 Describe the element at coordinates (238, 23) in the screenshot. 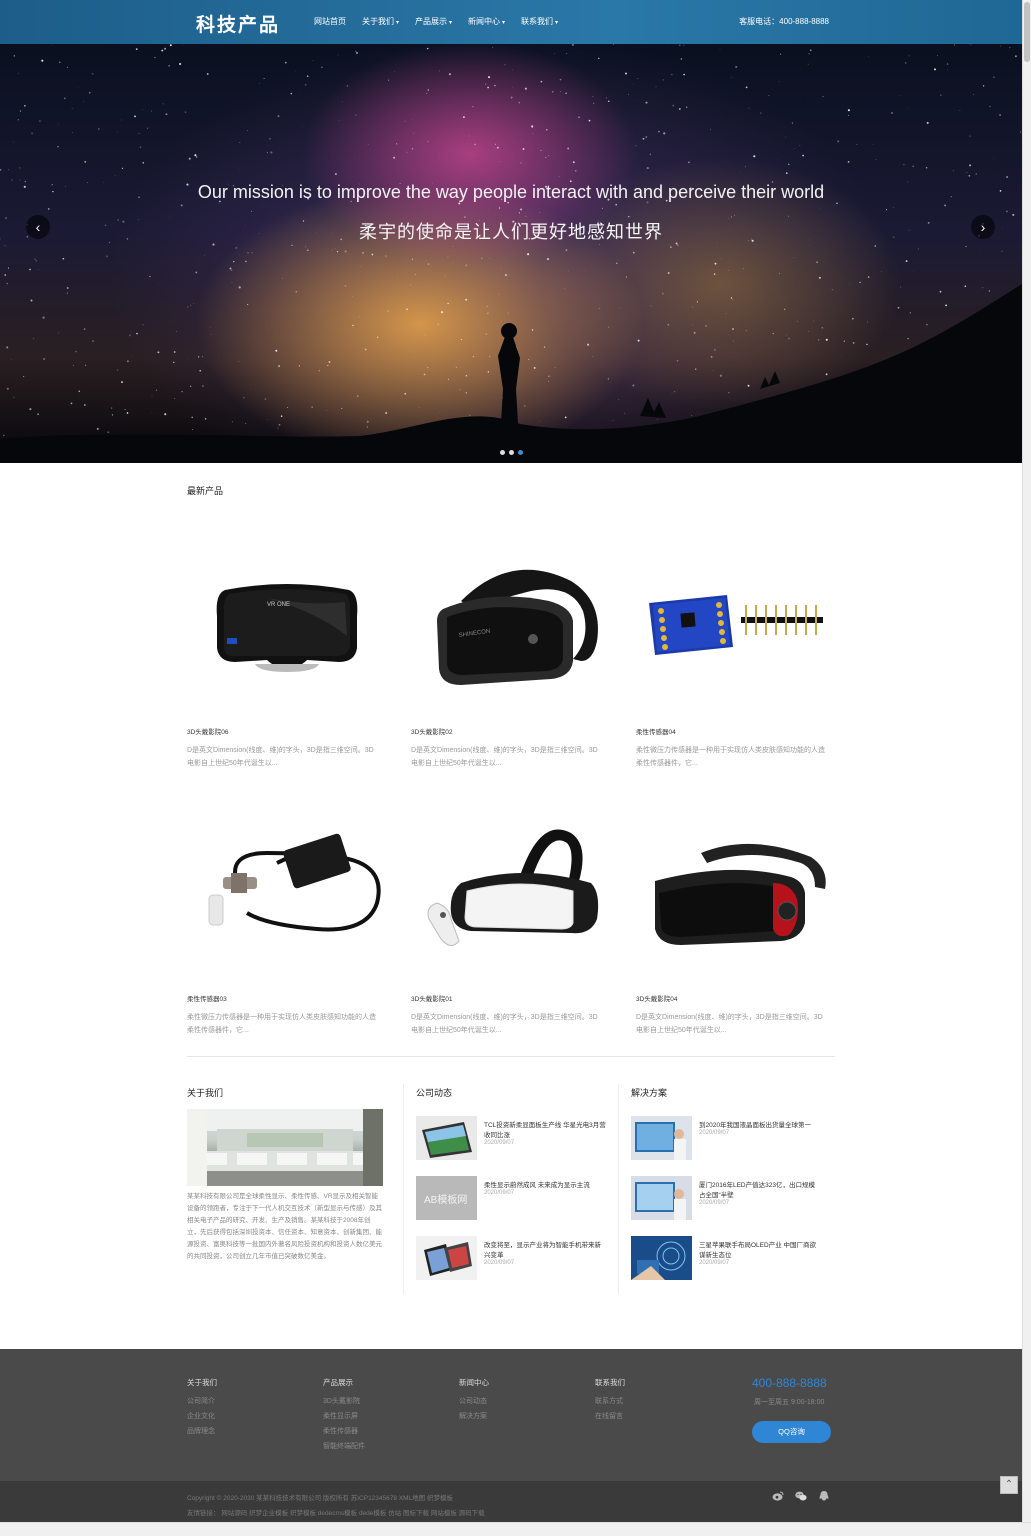

I see `site-logo: 科技产品` at that location.